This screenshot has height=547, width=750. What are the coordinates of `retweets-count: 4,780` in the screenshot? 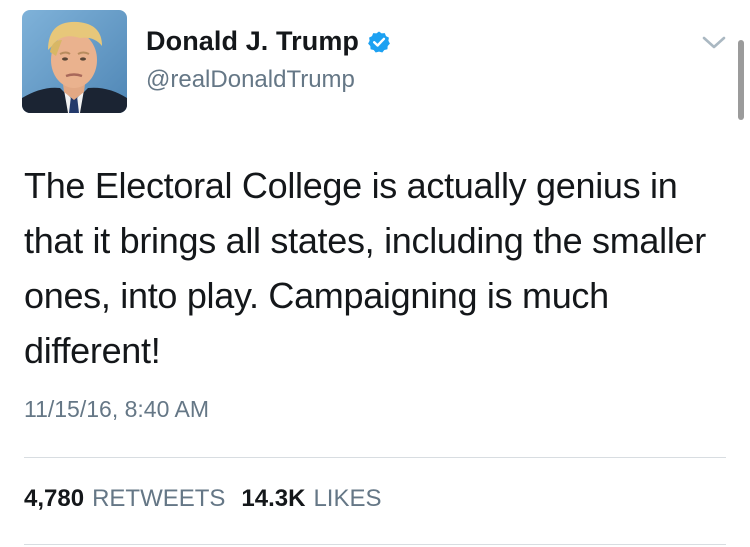 It's located at (54, 498).